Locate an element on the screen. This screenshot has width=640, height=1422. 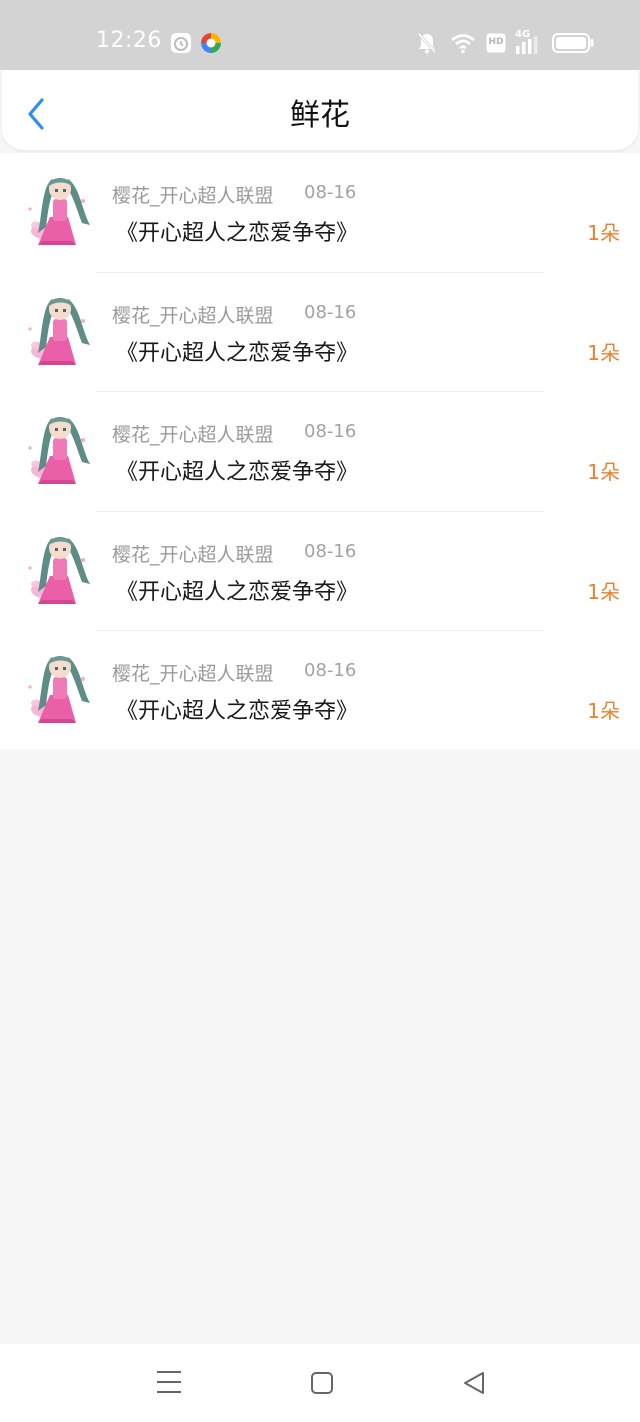
system-nav-bar is located at coordinates (320, 1383).